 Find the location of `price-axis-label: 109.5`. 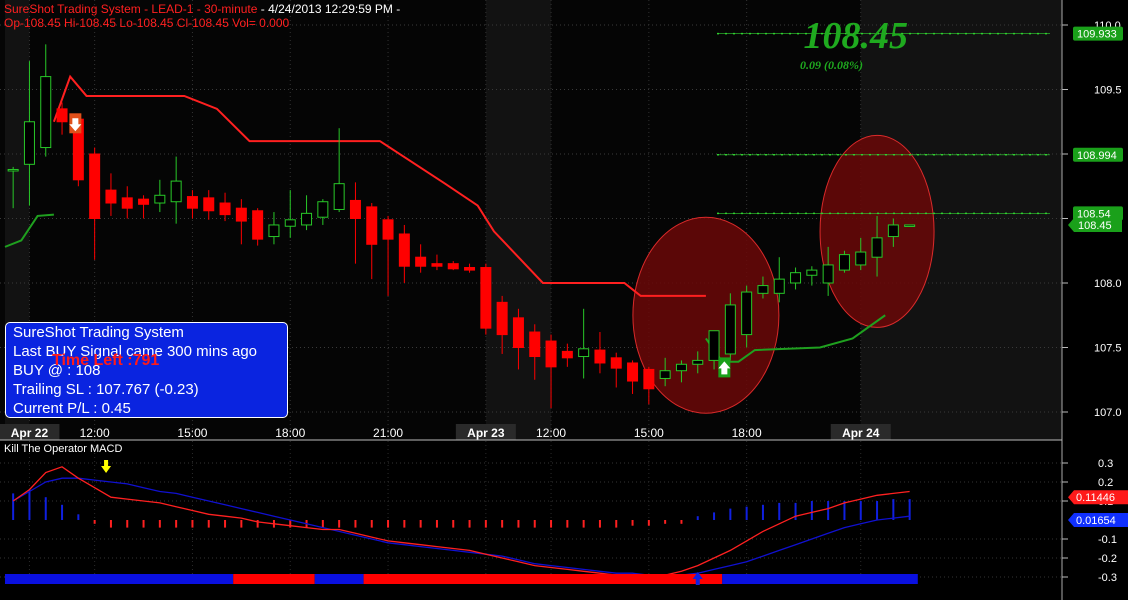

price-axis-label: 109.5 is located at coordinates (1108, 91).